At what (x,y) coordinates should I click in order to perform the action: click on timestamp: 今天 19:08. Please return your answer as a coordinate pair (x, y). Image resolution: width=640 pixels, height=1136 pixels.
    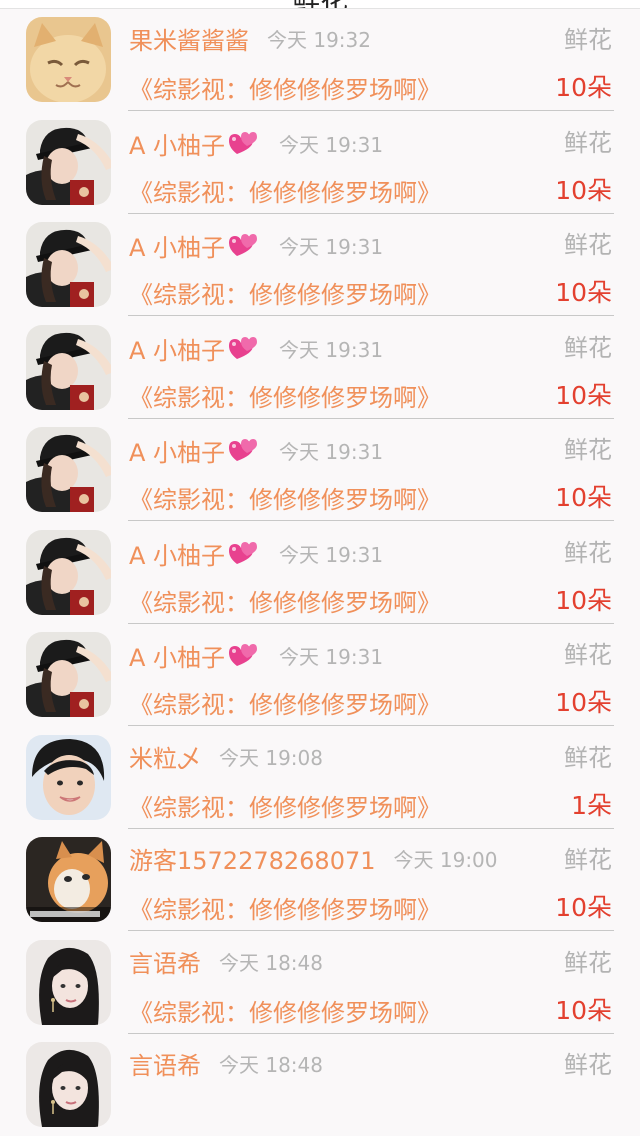
    Looking at the image, I should click on (271, 757).